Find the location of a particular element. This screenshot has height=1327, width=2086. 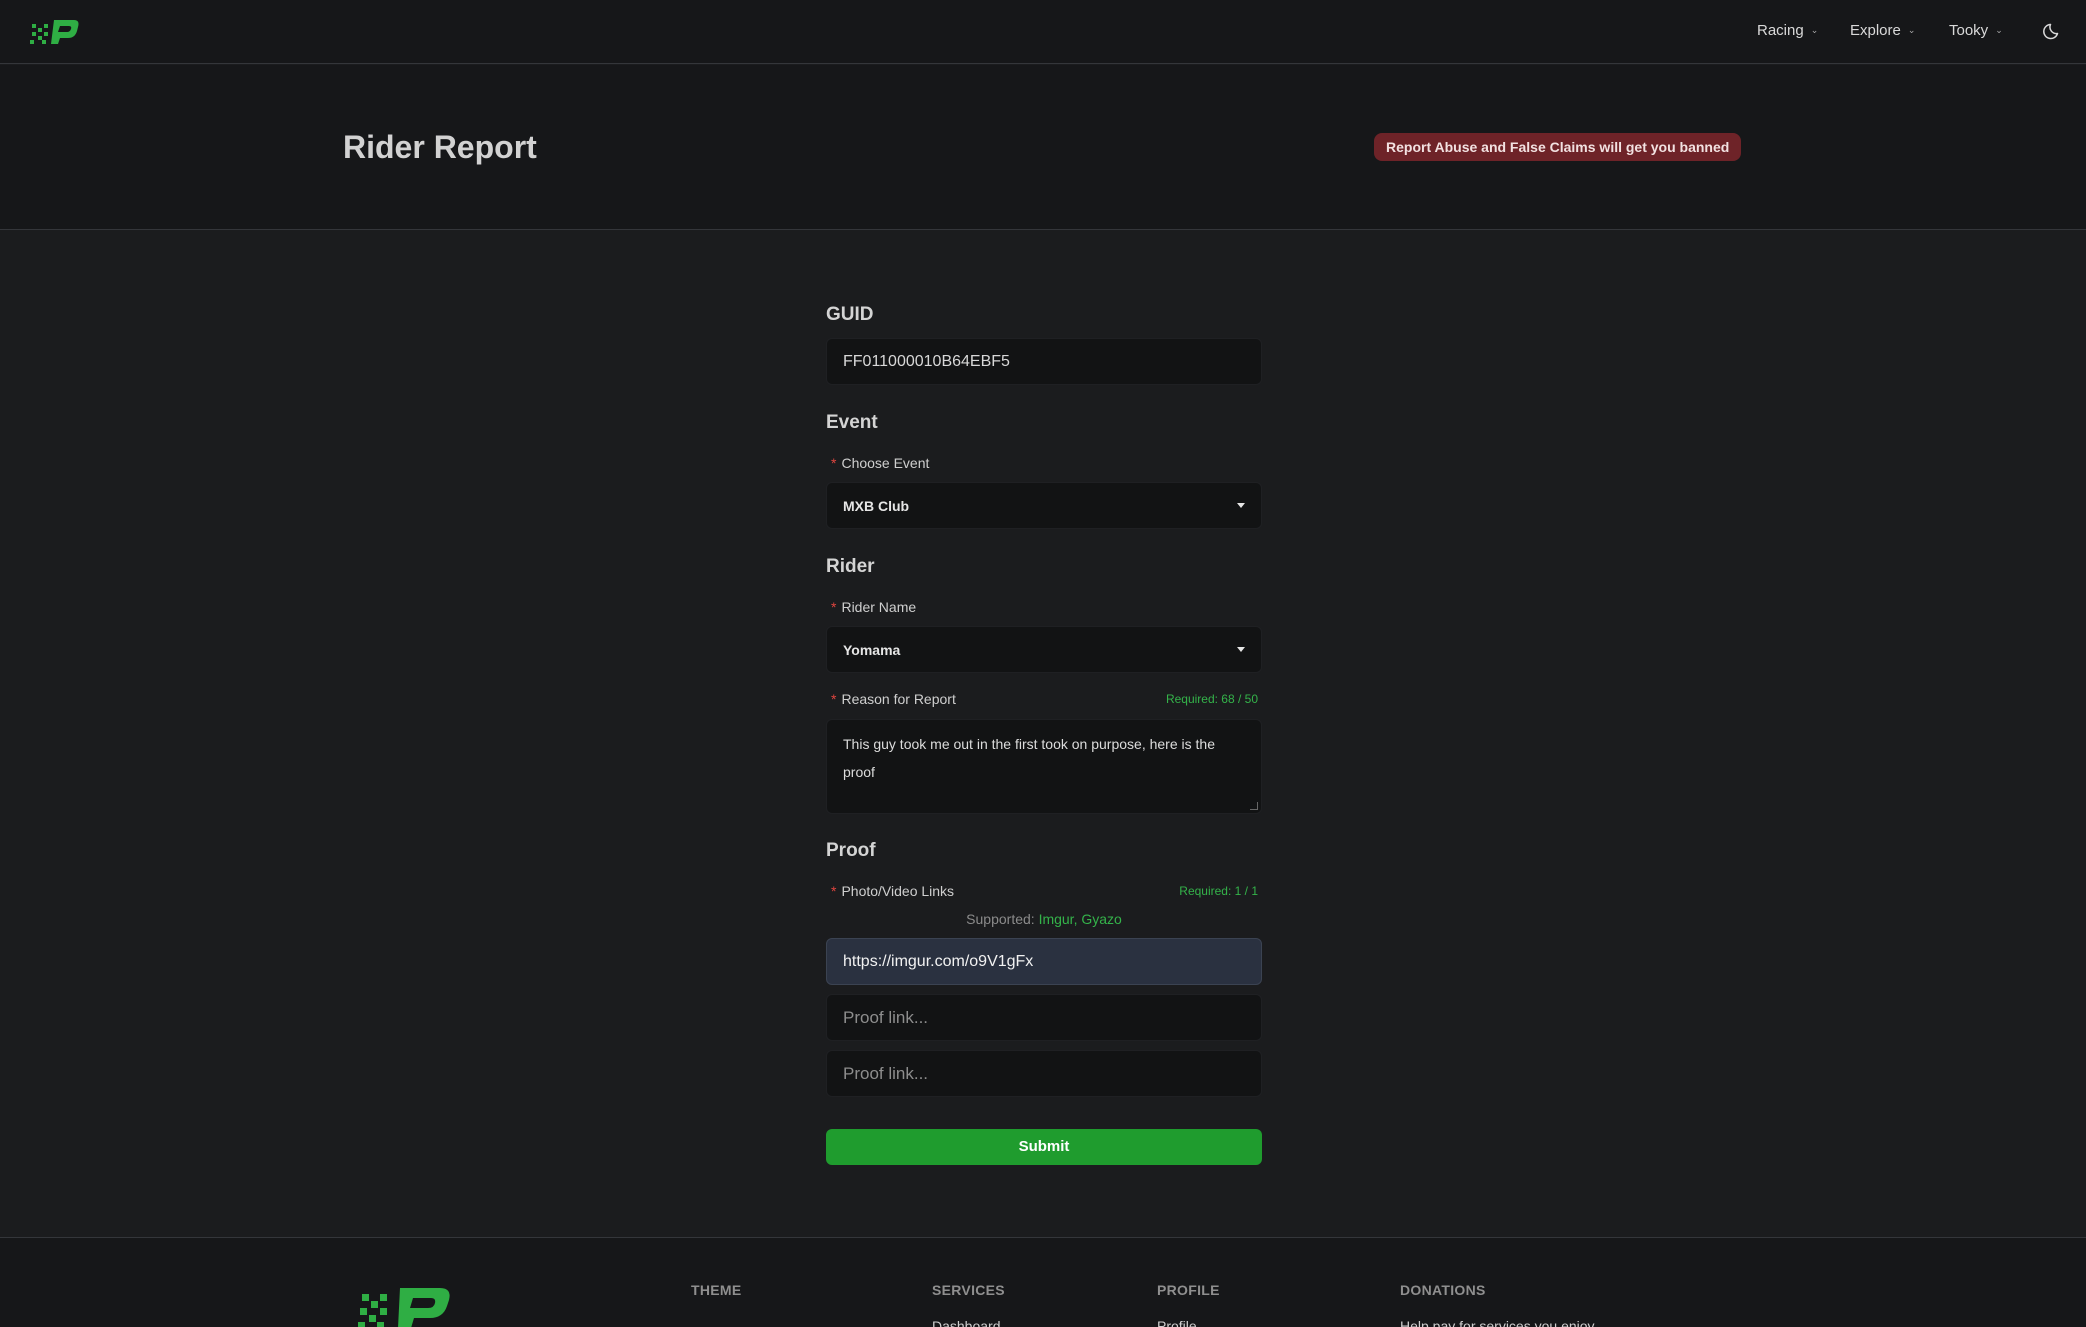

footer-donations-text: Help pay for services you enjoy is located at coordinates (1497, 1322).